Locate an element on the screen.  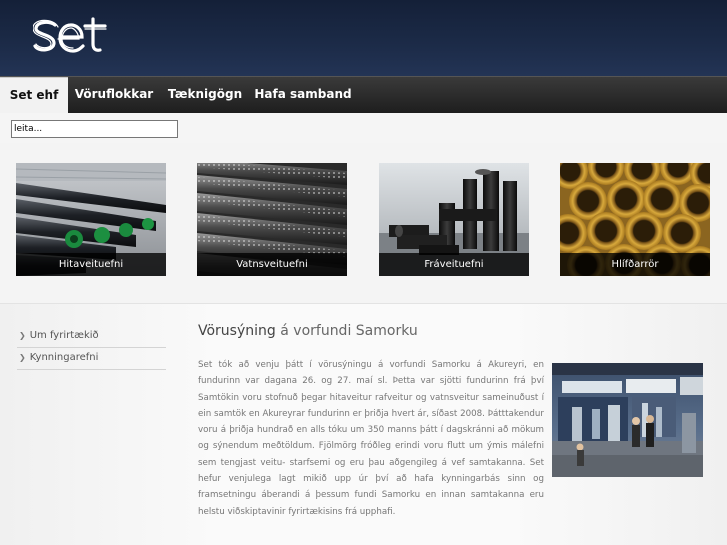
search-input is located at coordinates (94, 129).